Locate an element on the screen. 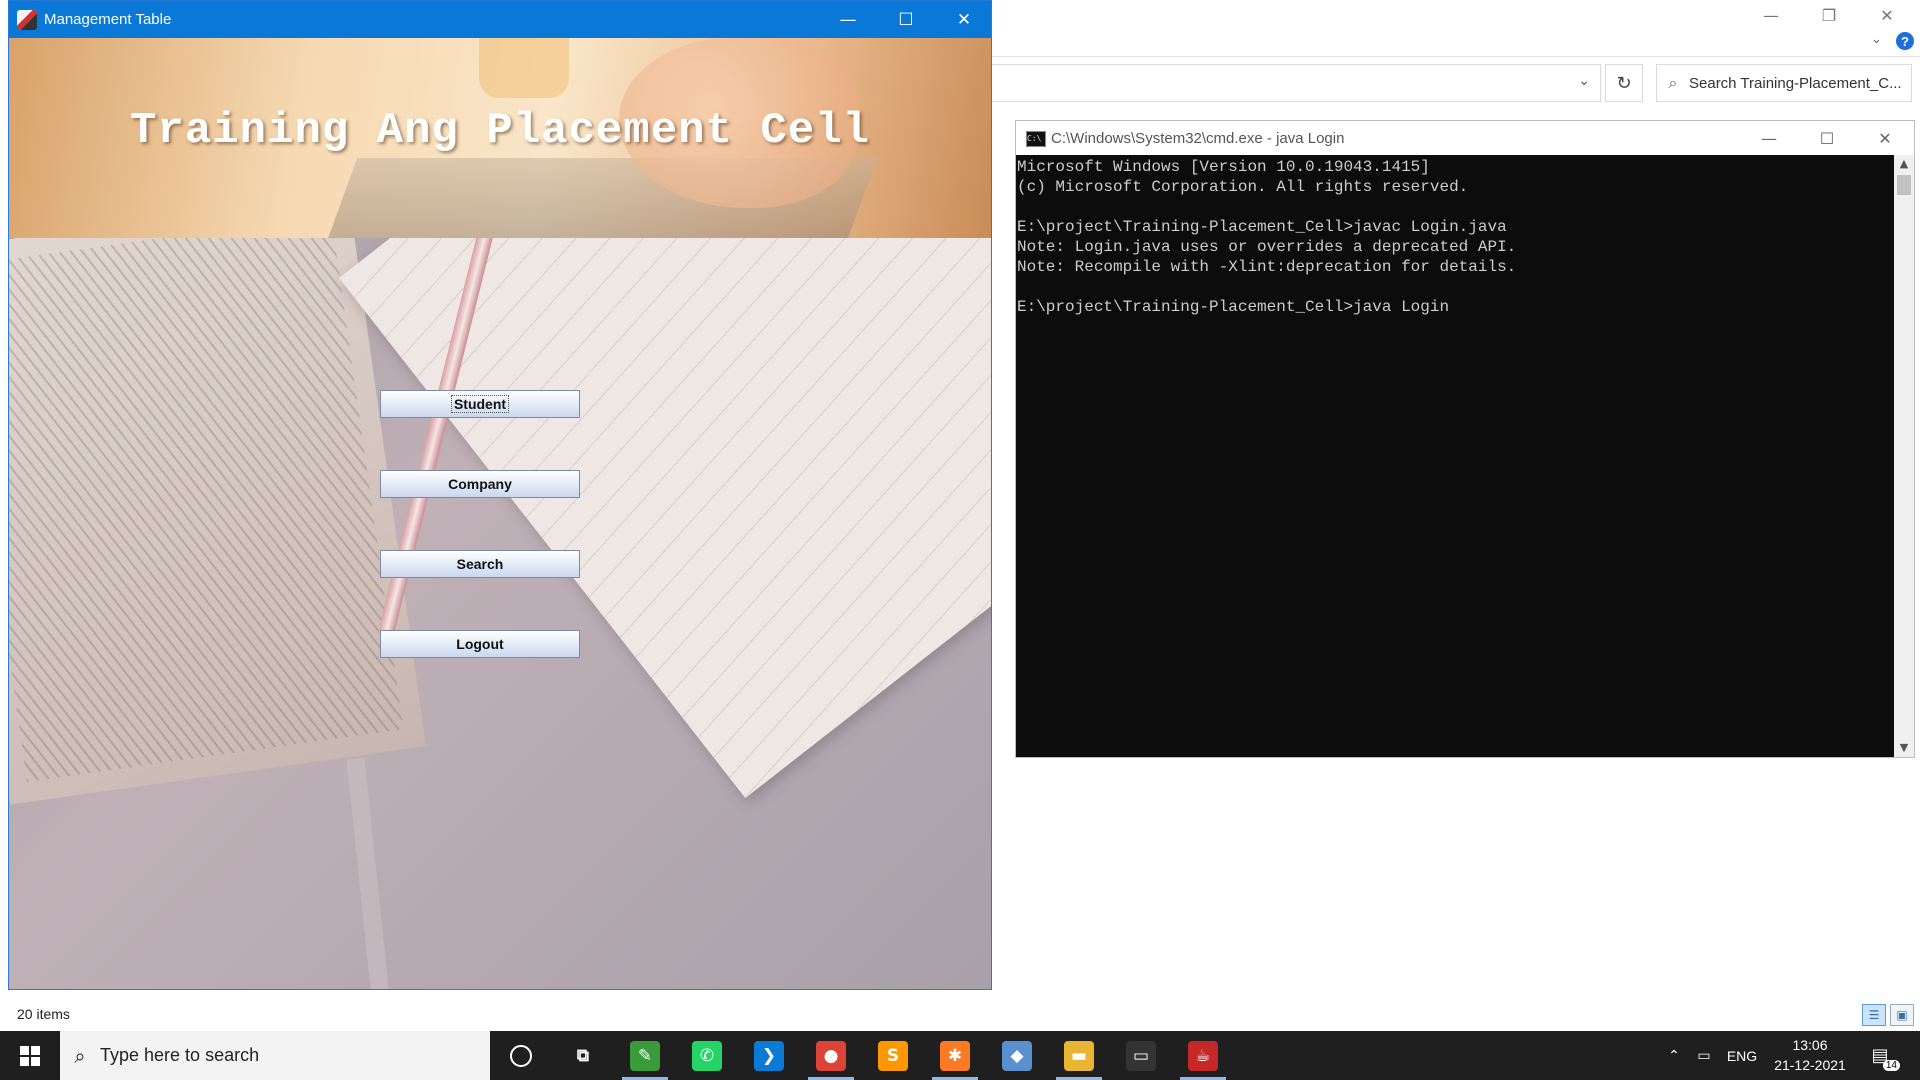  student-button: Student is located at coordinates (480, 404).